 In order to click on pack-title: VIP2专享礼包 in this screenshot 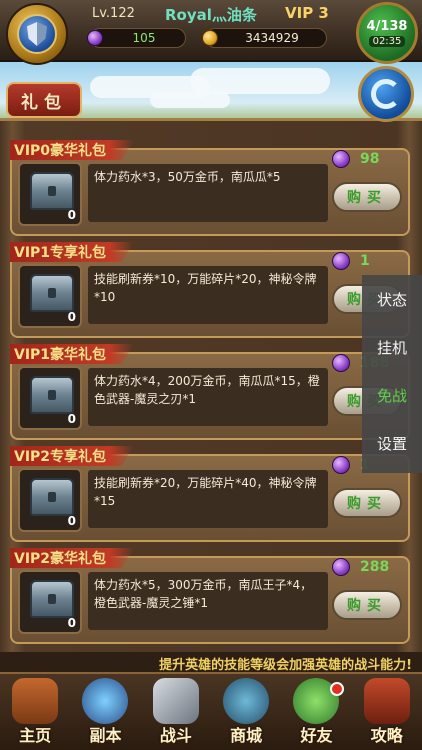, I will do `click(72, 456)`.